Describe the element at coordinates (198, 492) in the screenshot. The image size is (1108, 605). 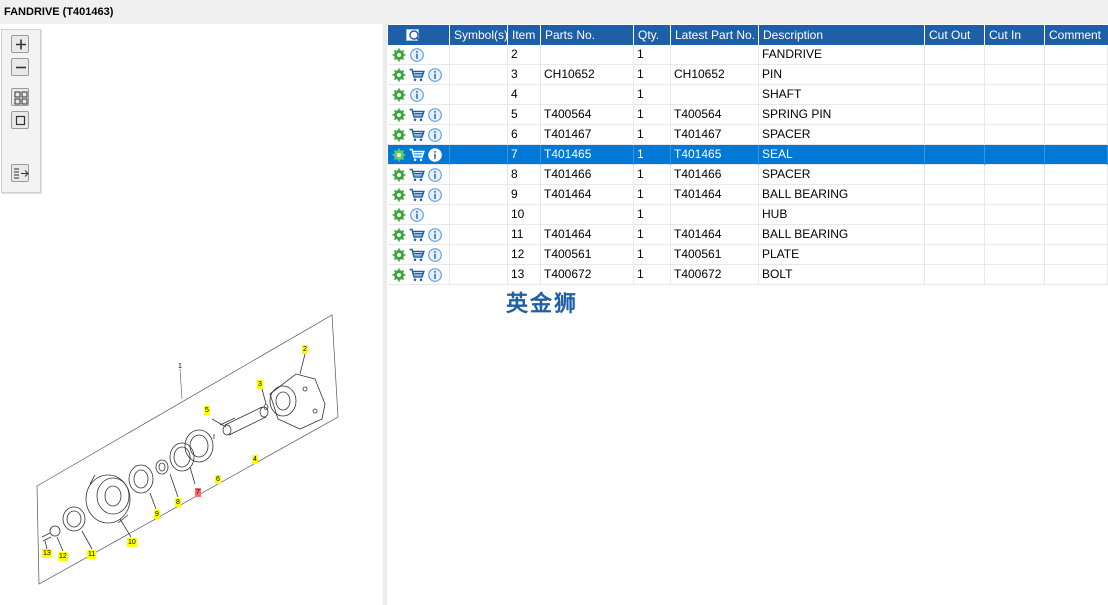
I see `callout-7: 7` at that location.